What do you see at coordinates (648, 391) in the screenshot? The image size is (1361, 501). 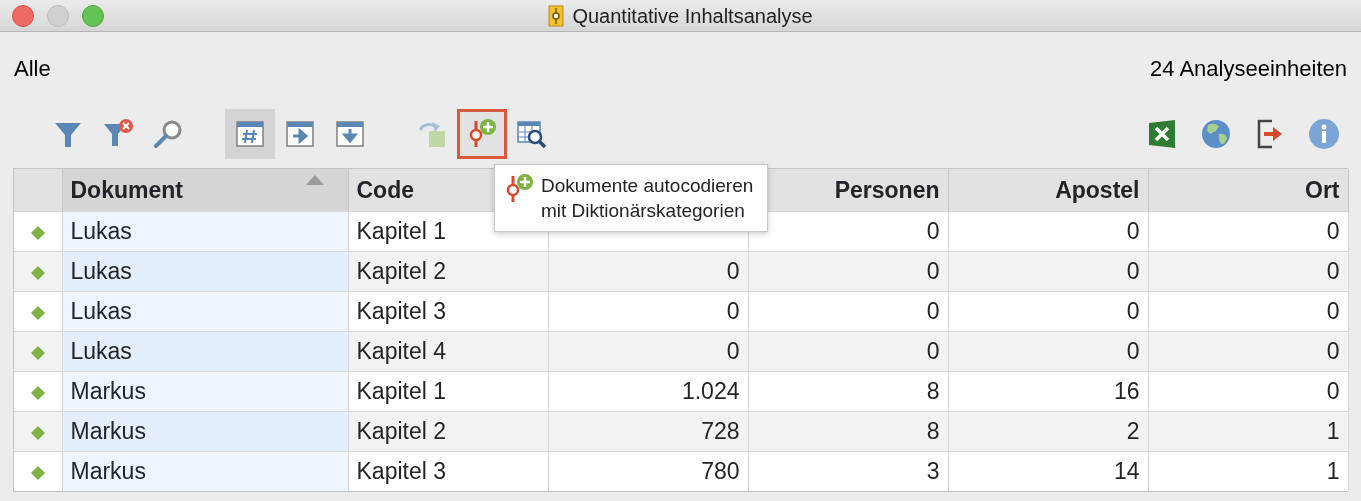 I see `table-cell: 1.024` at bounding box center [648, 391].